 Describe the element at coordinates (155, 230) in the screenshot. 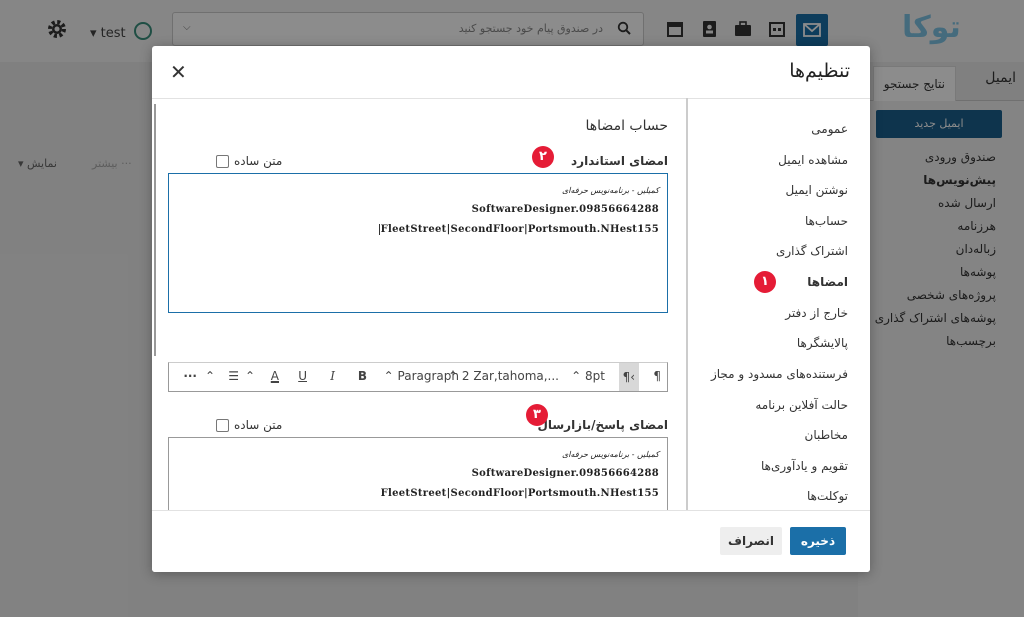

I see `scrollbar` at that location.